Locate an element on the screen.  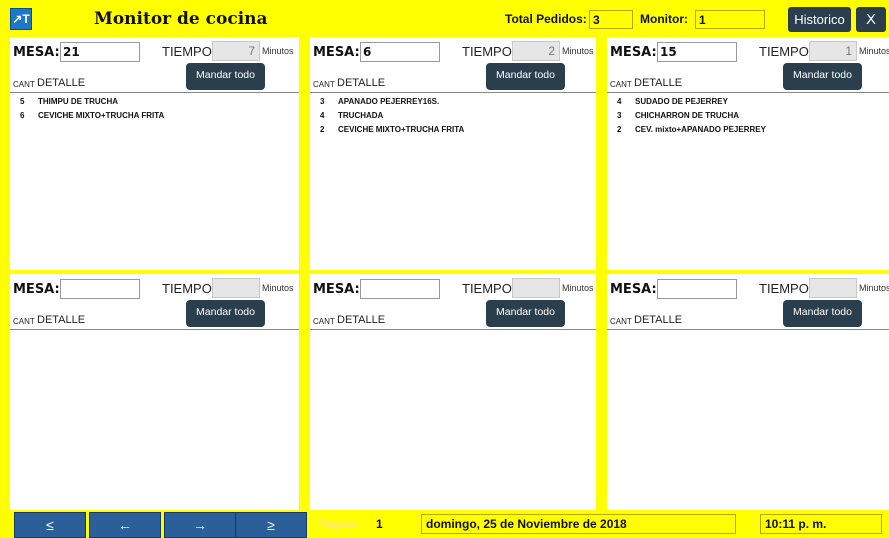
order-item: 2 CEV. mixto+APANADO PEJERREY is located at coordinates (748, 130).